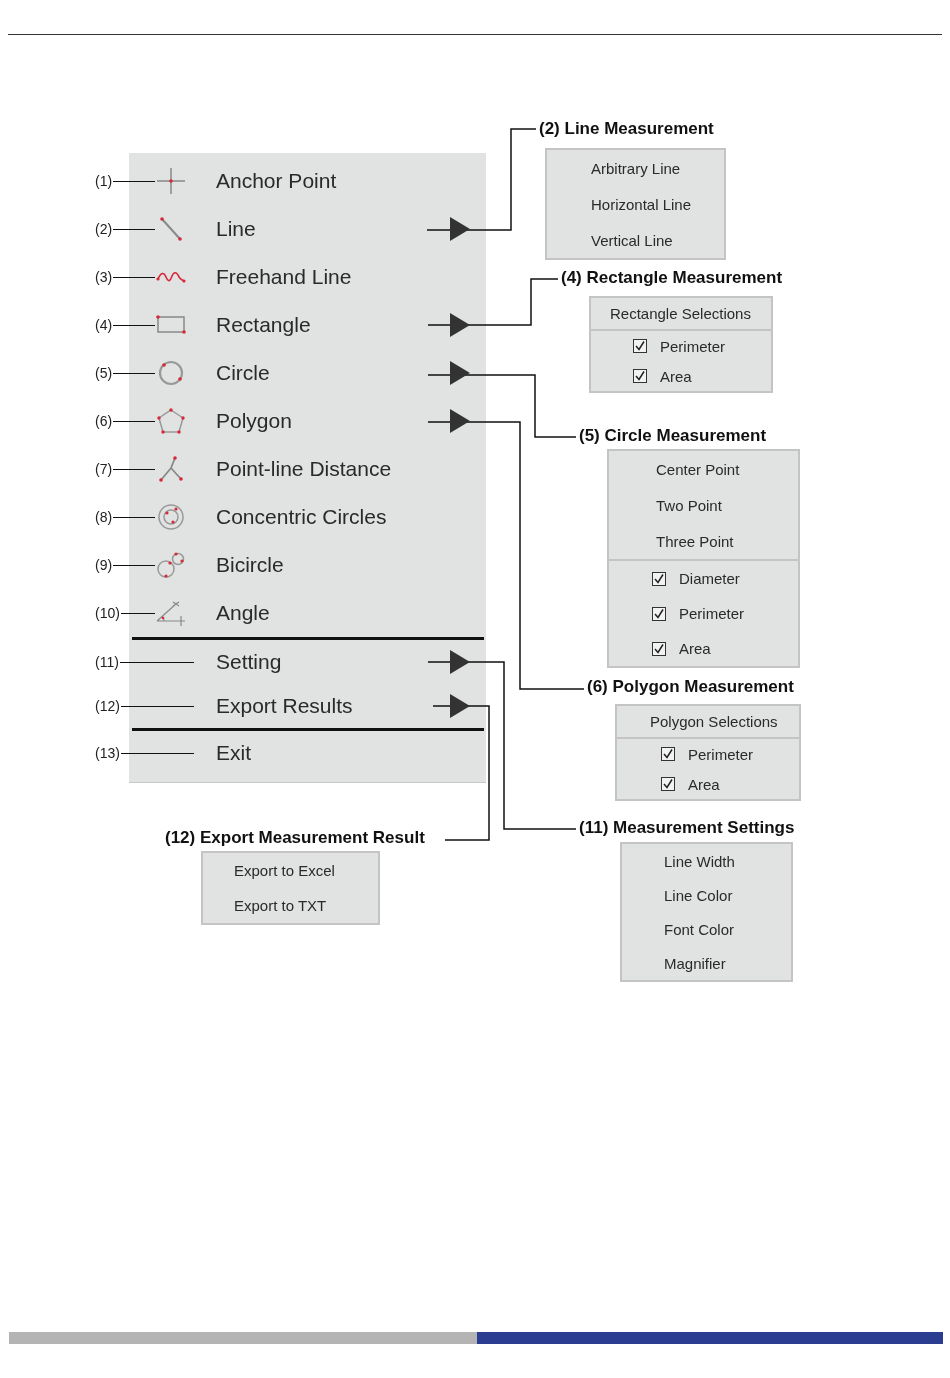 This screenshot has width=950, height=1378. Describe the element at coordinates (171, 613) in the screenshot. I see `angle-icon` at that location.